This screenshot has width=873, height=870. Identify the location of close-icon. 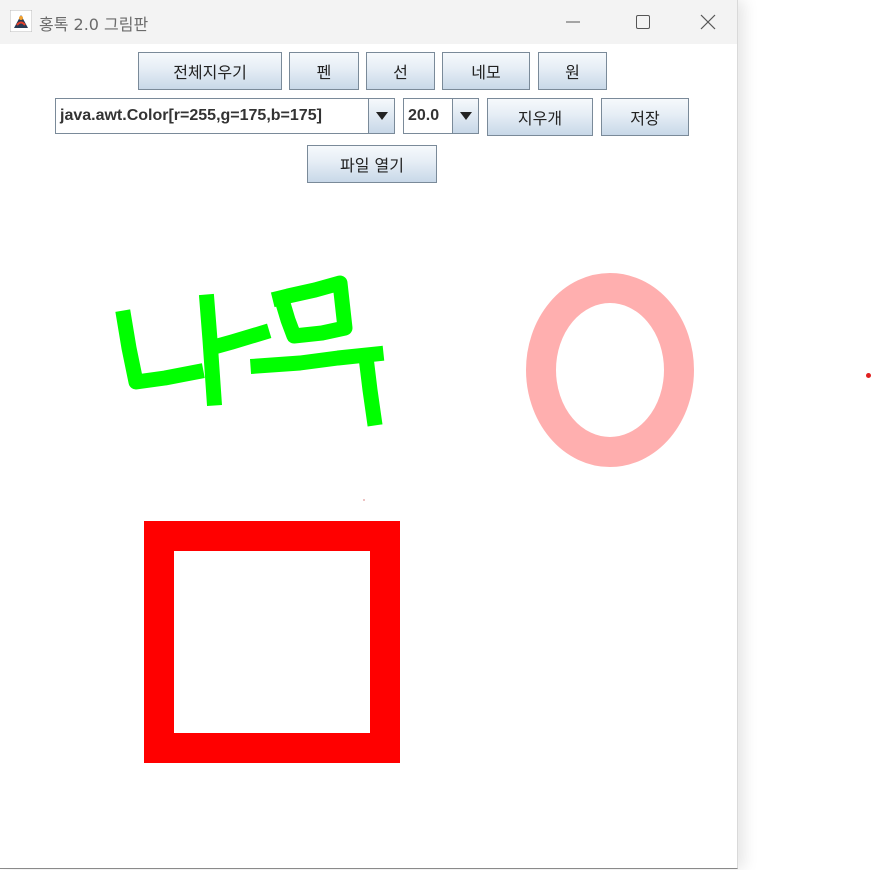
(707, 22).